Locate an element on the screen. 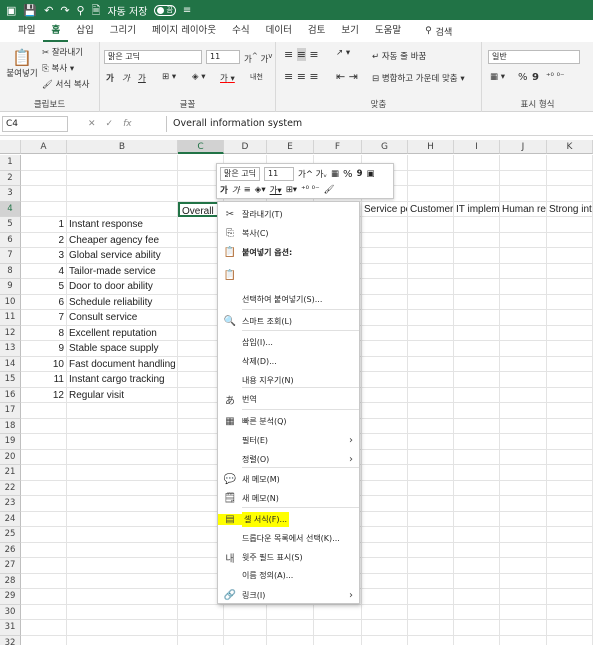 The width and height of the screenshot is (593, 645). cell-k16 is located at coordinates (570, 395).